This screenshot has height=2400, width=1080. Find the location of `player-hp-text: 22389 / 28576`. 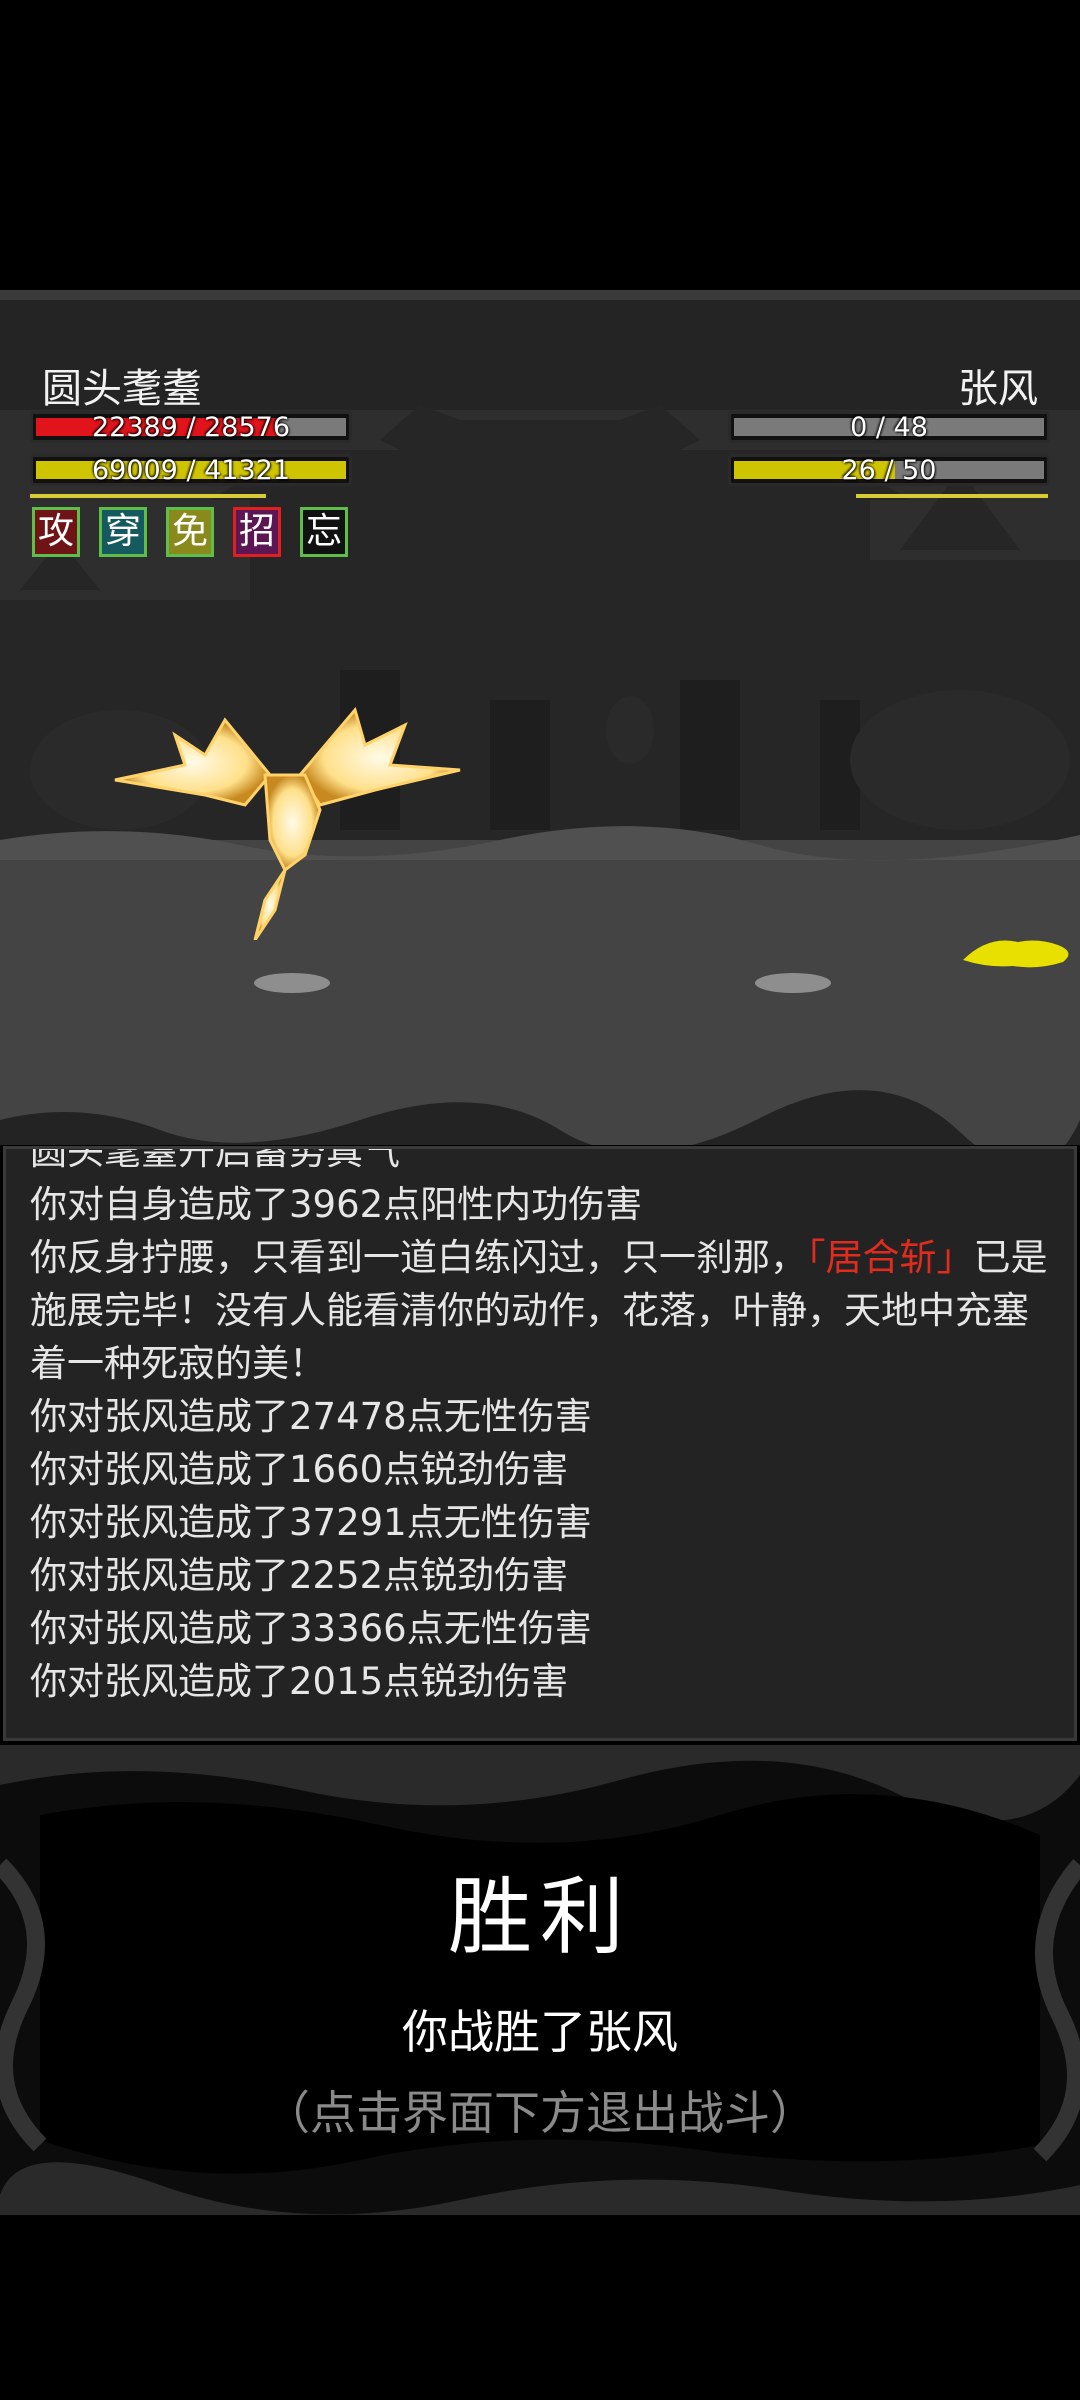

player-hp-text: 22389 / 28576 is located at coordinates (191, 427).